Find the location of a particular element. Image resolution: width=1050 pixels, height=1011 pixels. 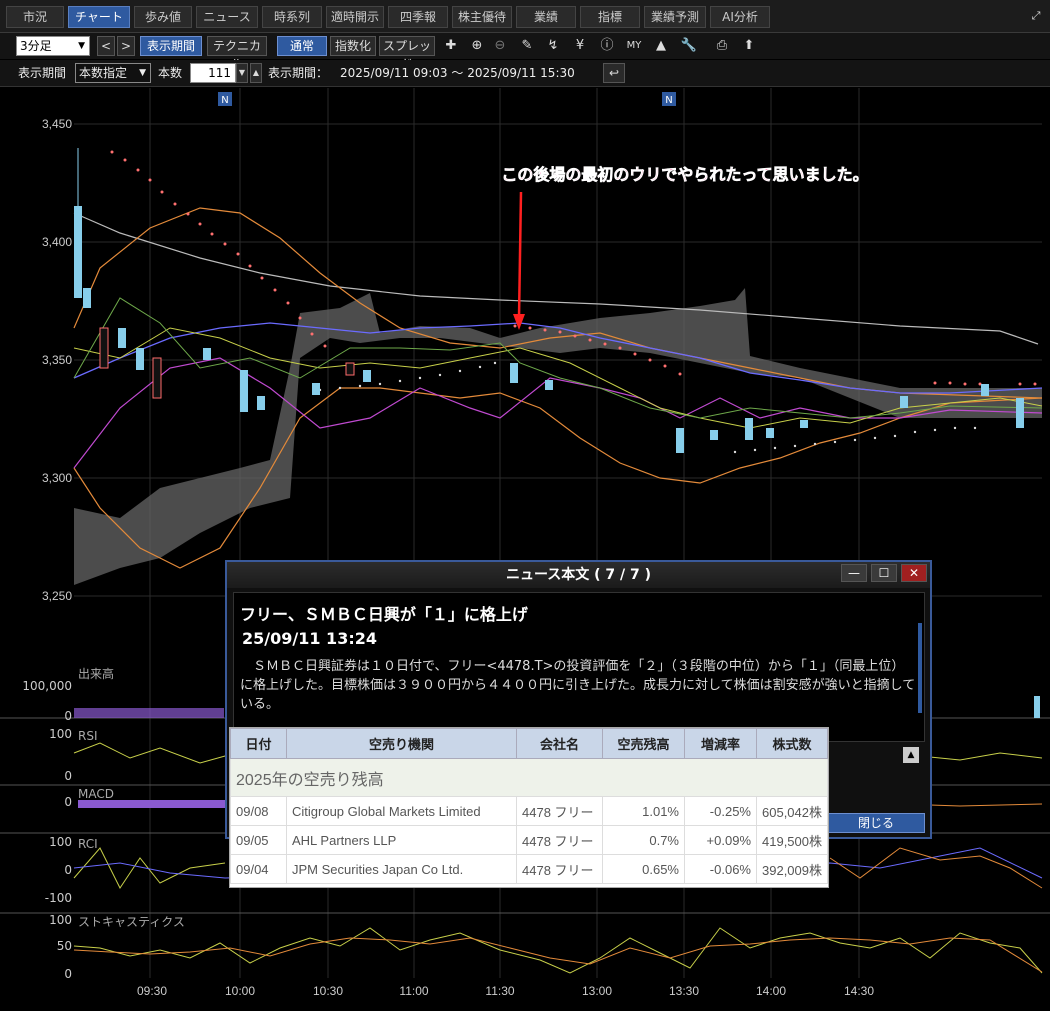

volume-tick: 0 is located at coordinates (68, 716).